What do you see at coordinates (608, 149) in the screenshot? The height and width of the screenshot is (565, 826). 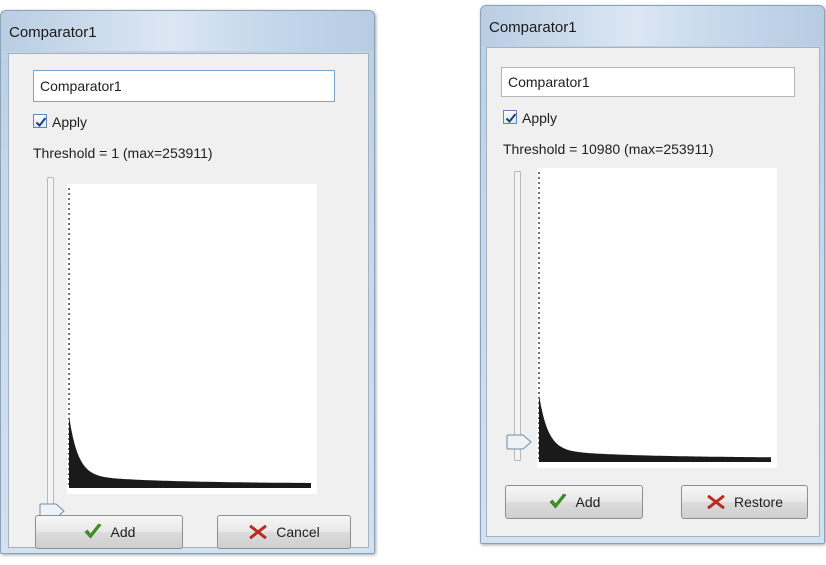 I see `threshold-label: Threshold = 10980 (max=253911)` at bounding box center [608, 149].